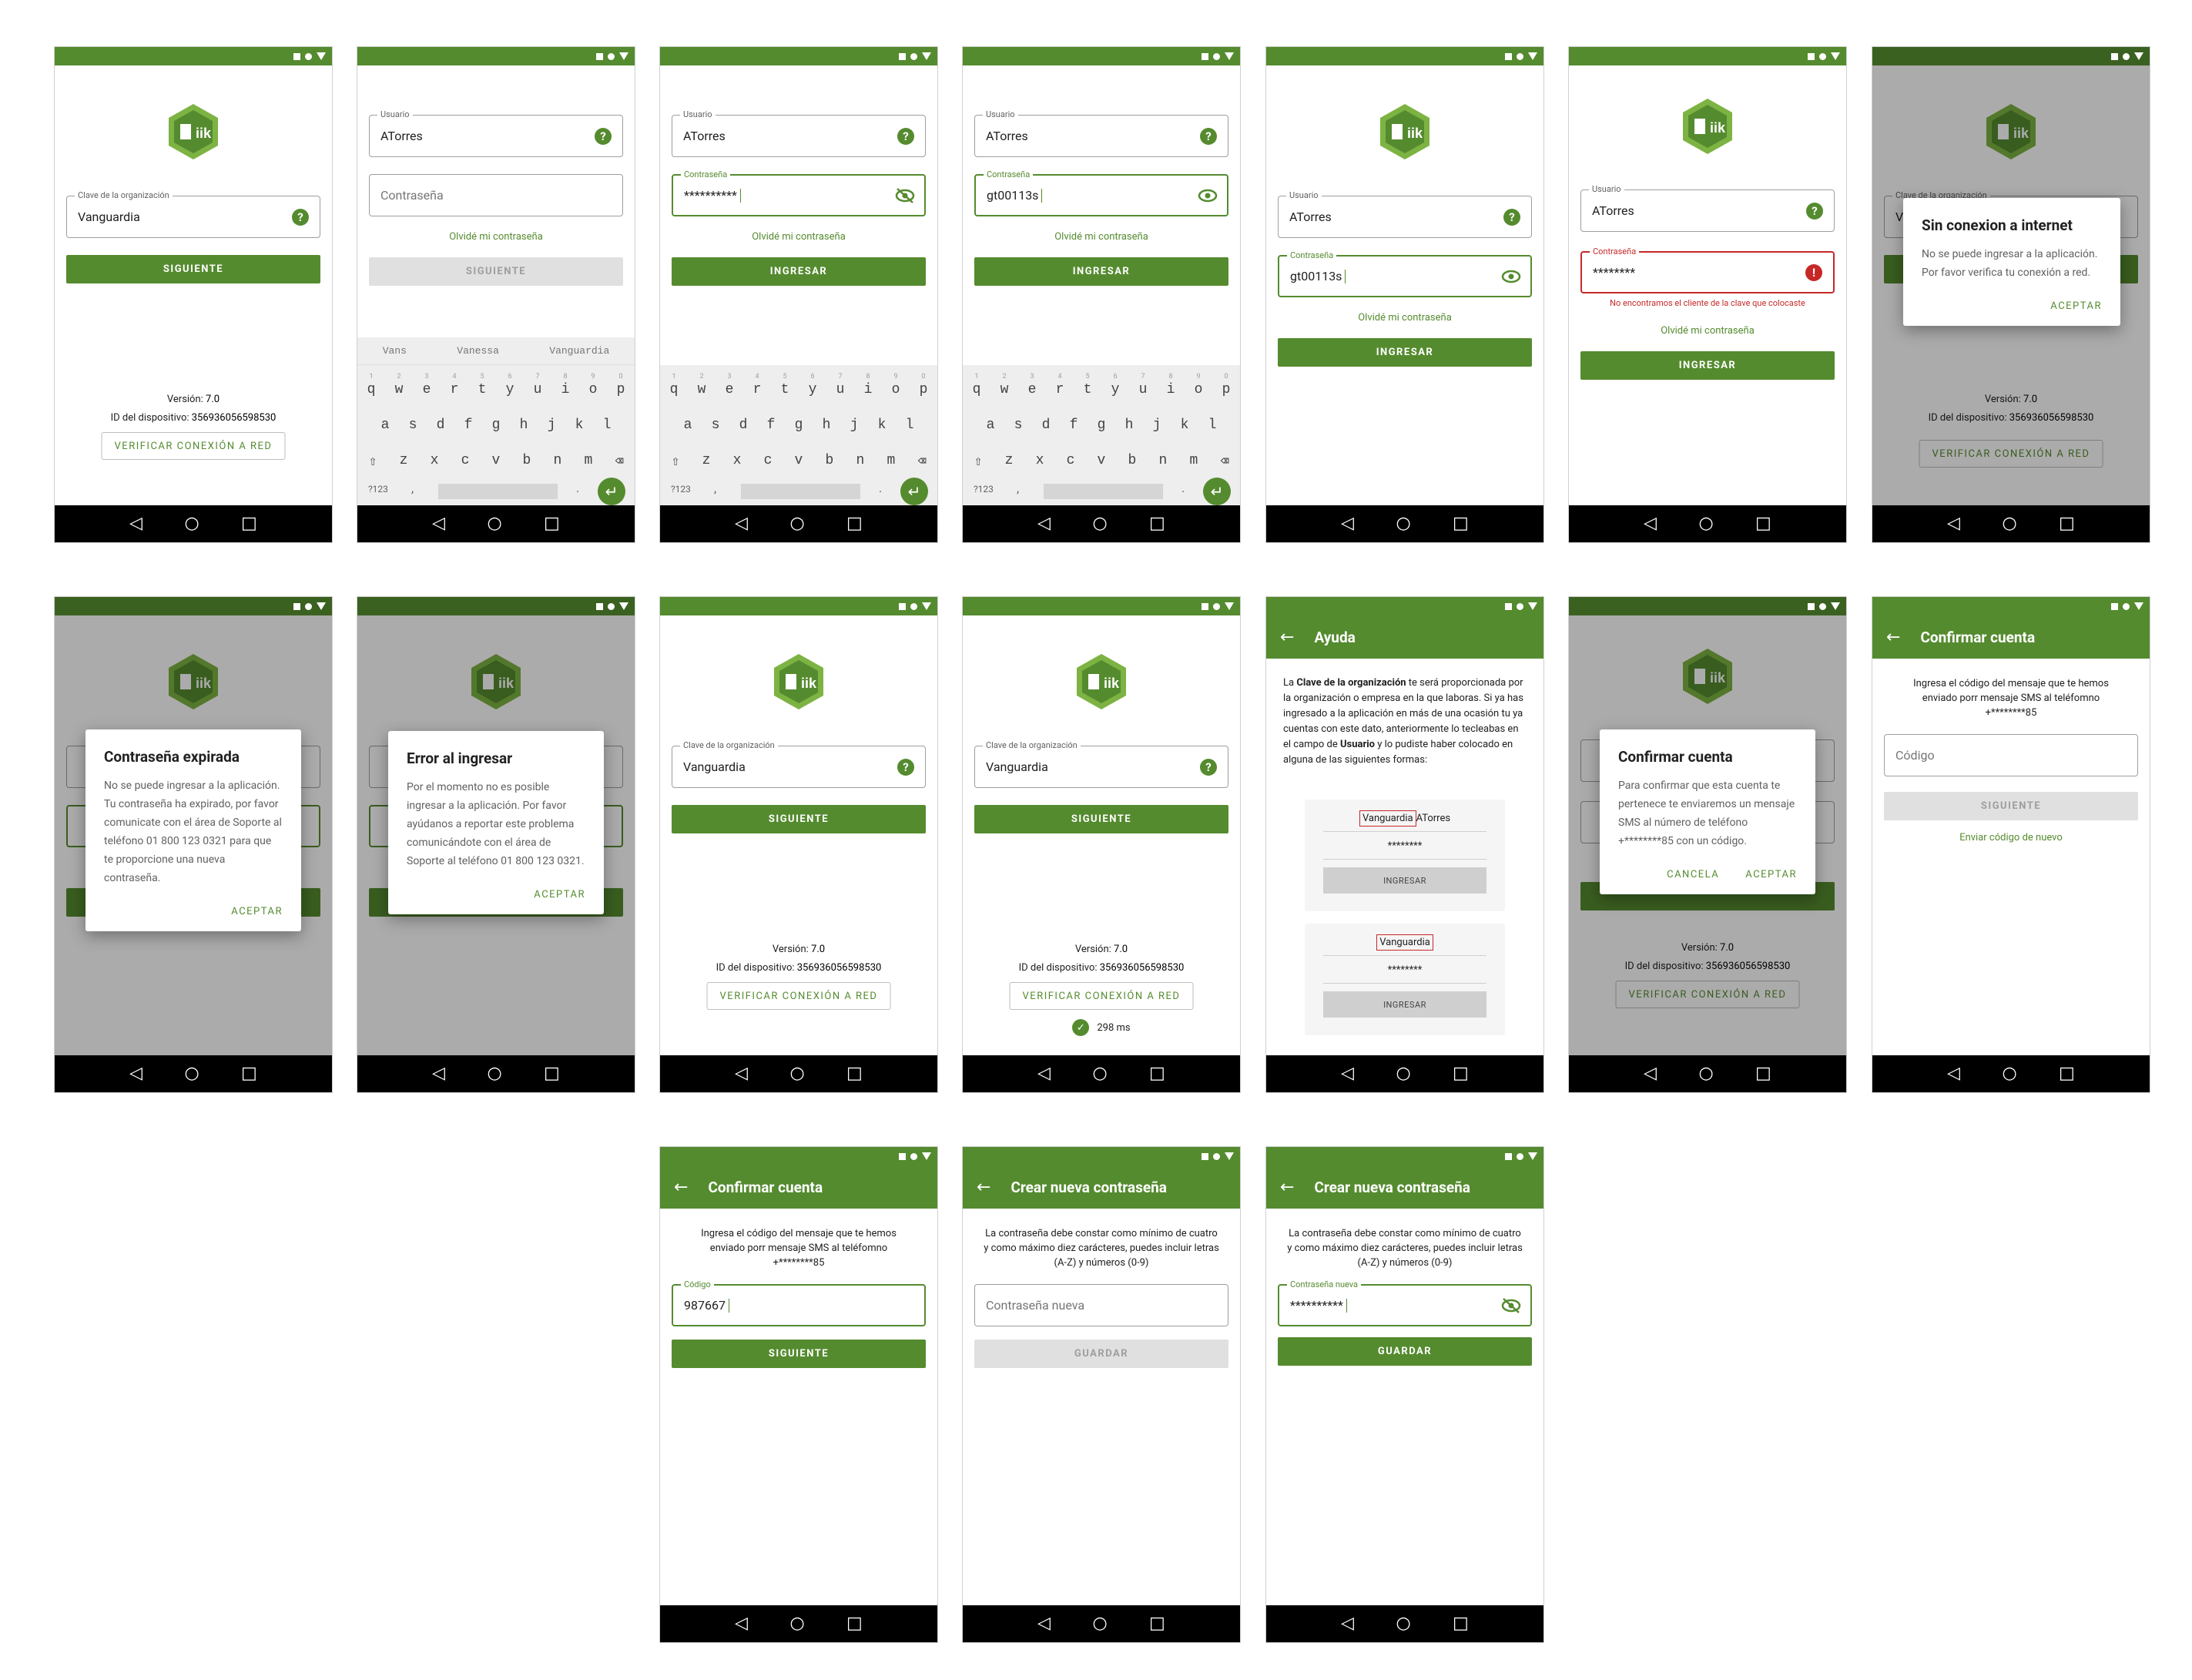  I want to click on enter-key: ↵, so click(611, 491).